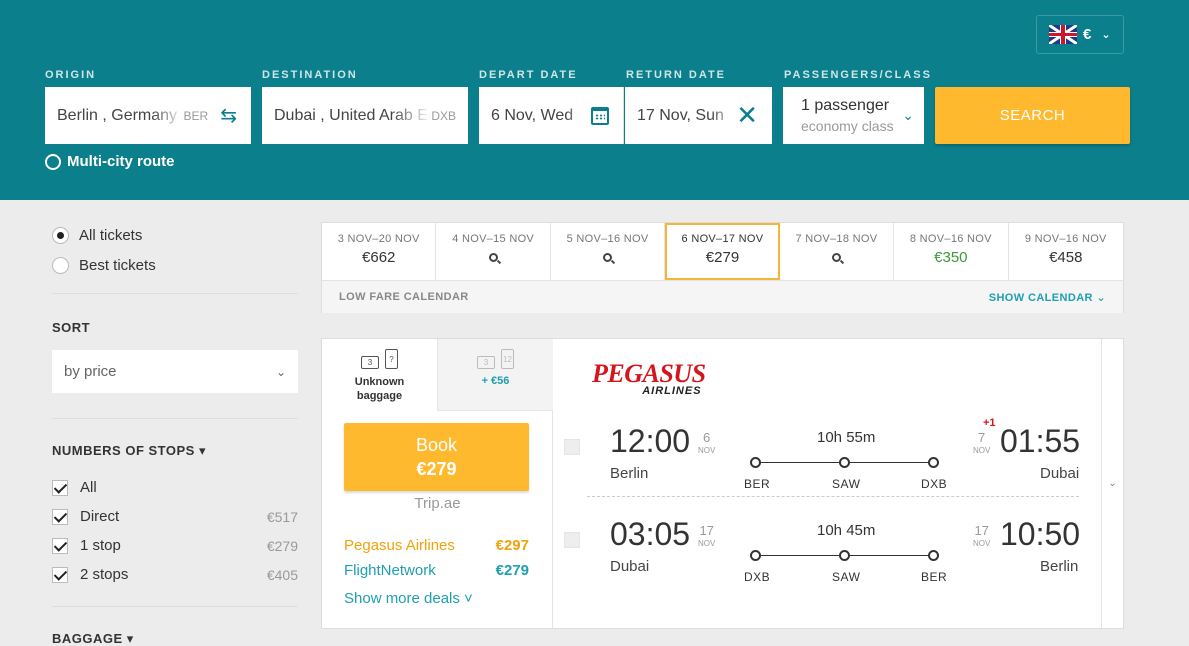 This screenshot has width=1189, height=646. Describe the element at coordinates (1032, 115) in the screenshot. I see `search-button: SEARCH` at that location.